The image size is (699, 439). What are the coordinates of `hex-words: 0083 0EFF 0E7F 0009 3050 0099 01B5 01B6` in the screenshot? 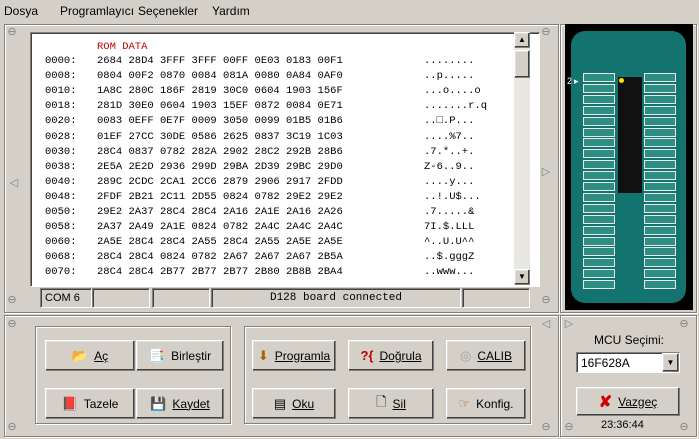 It's located at (220, 121).